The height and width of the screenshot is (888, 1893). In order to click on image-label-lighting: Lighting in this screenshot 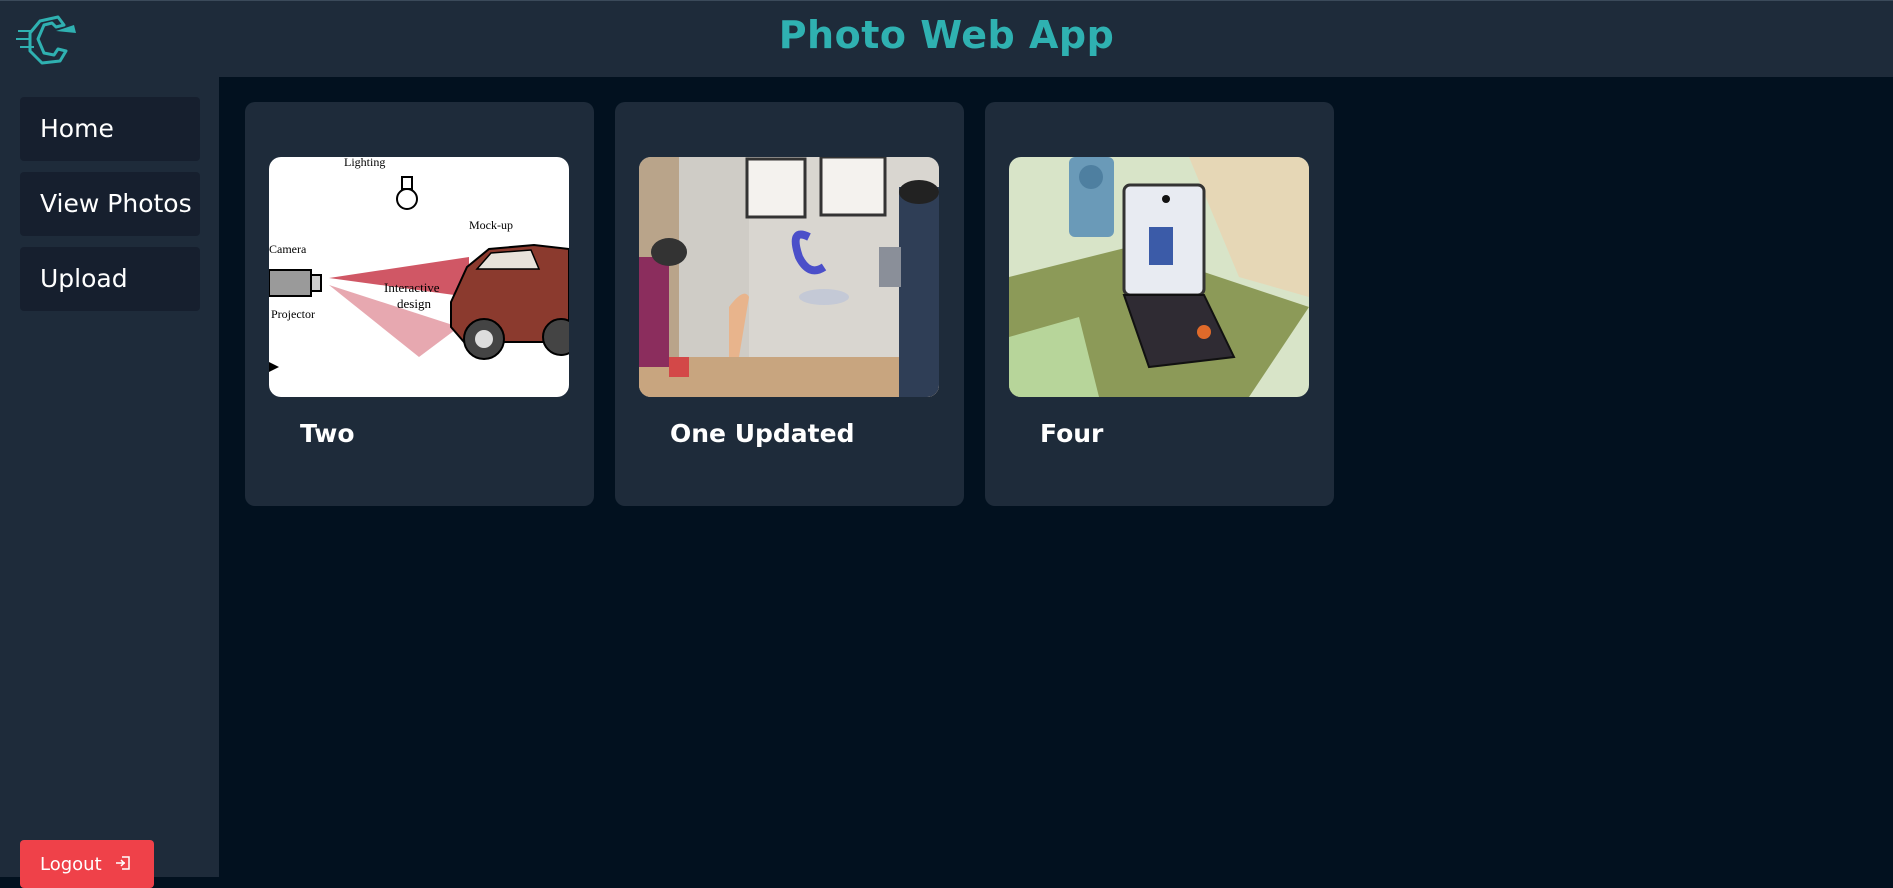, I will do `click(364, 163)`.